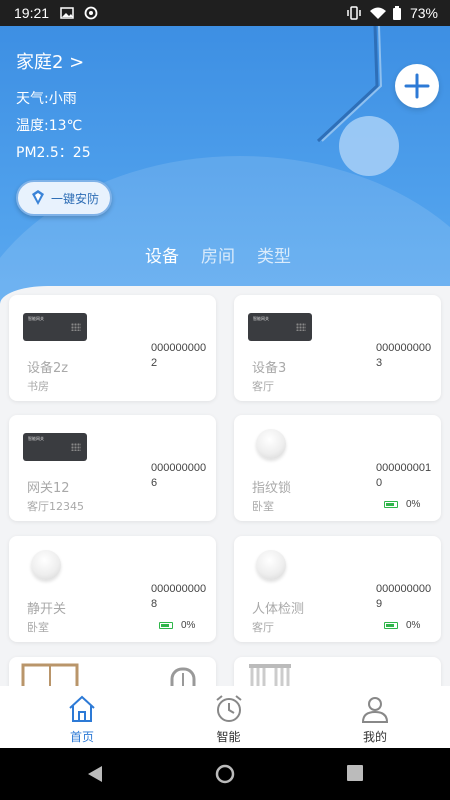 This screenshot has height=800, width=450. Describe the element at coordinates (337, 348) in the screenshot. I see `device-card: 智能网关 0000000003 设备3 客厅` at that location.